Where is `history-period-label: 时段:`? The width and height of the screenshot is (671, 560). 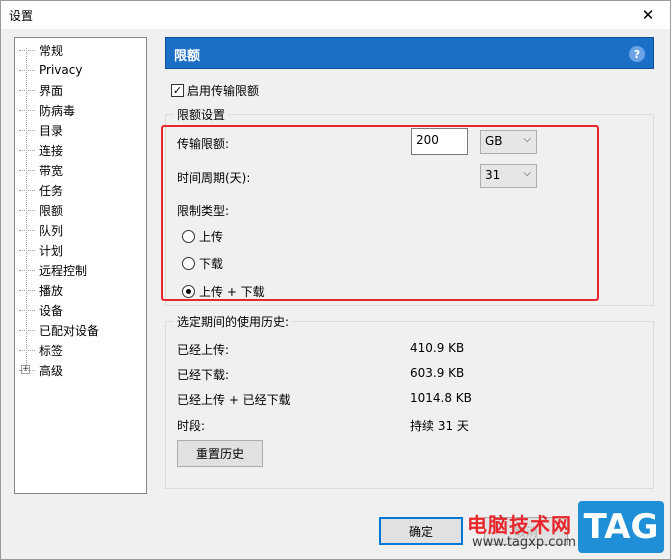 history-period-label: 时段: is located at coordinates (191, 426).